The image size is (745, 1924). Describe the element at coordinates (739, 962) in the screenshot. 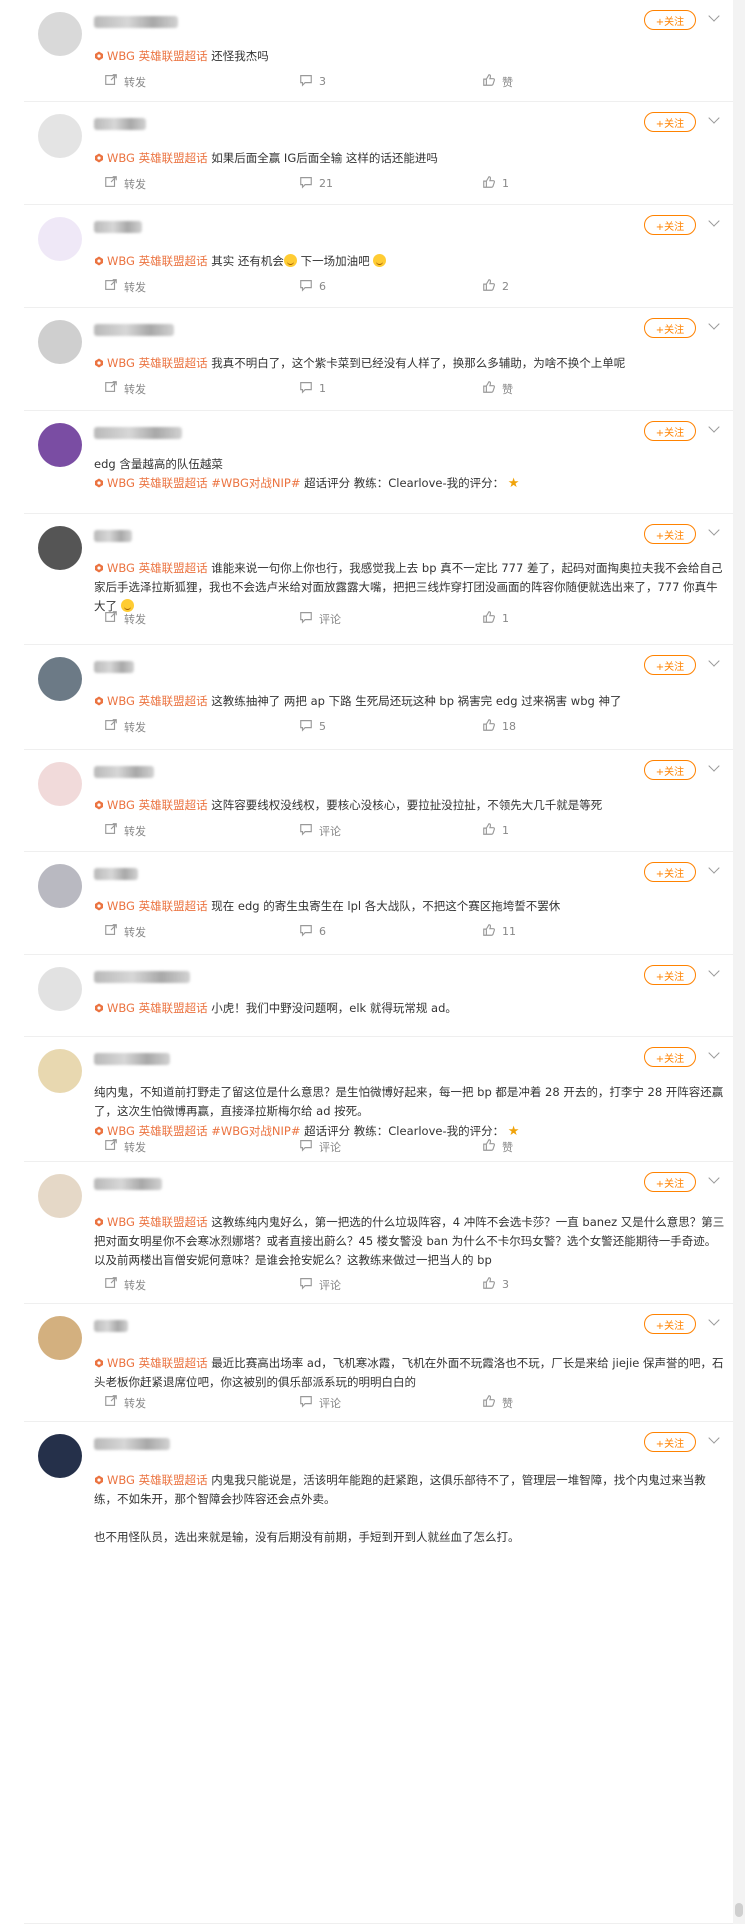

I see `scrollbar` at that location.